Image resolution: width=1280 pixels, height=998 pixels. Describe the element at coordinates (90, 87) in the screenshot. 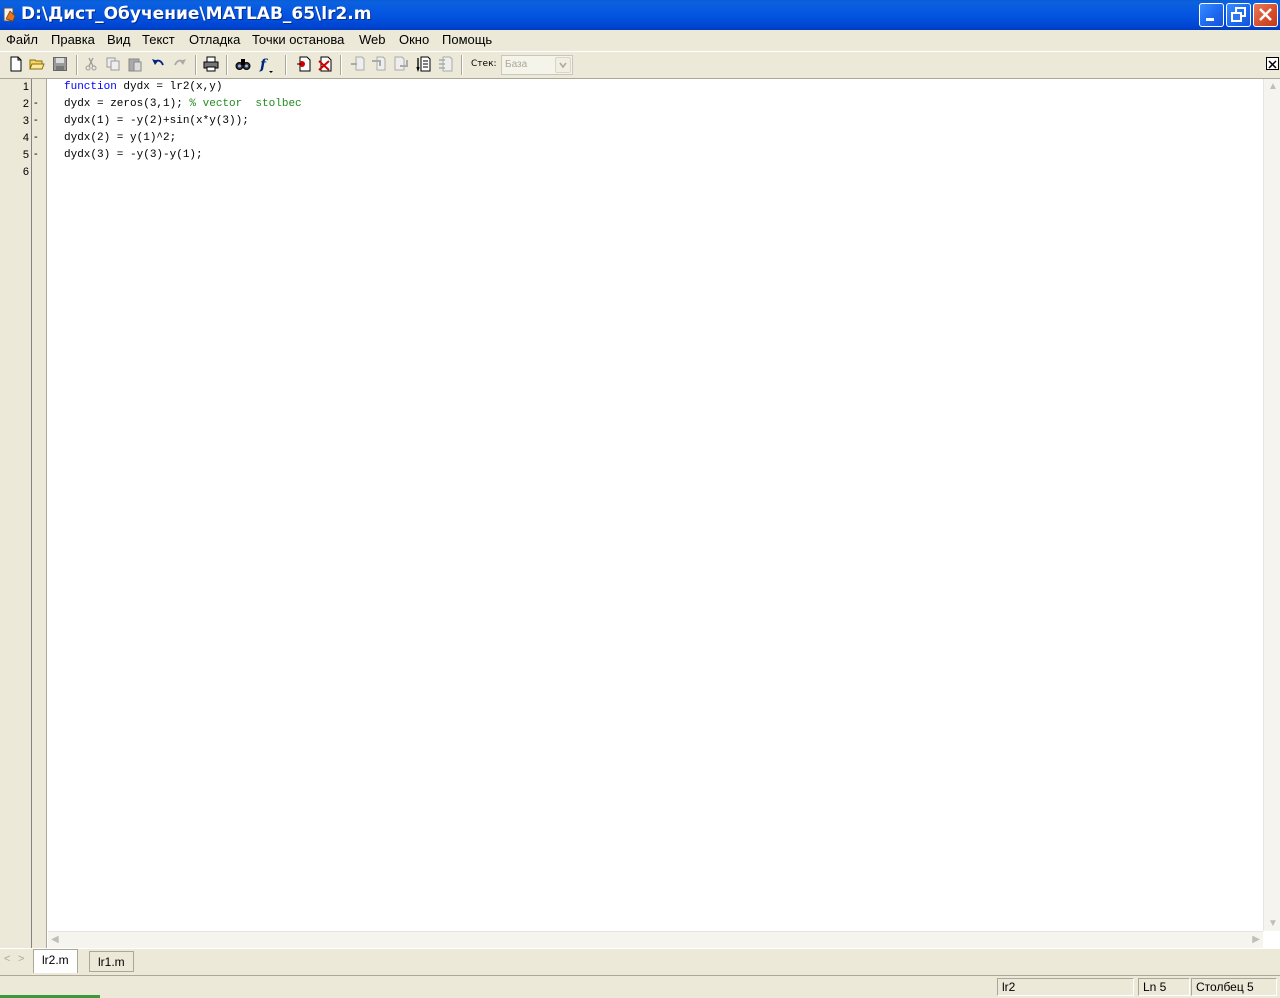

I see `code-keyword: function` at that location.